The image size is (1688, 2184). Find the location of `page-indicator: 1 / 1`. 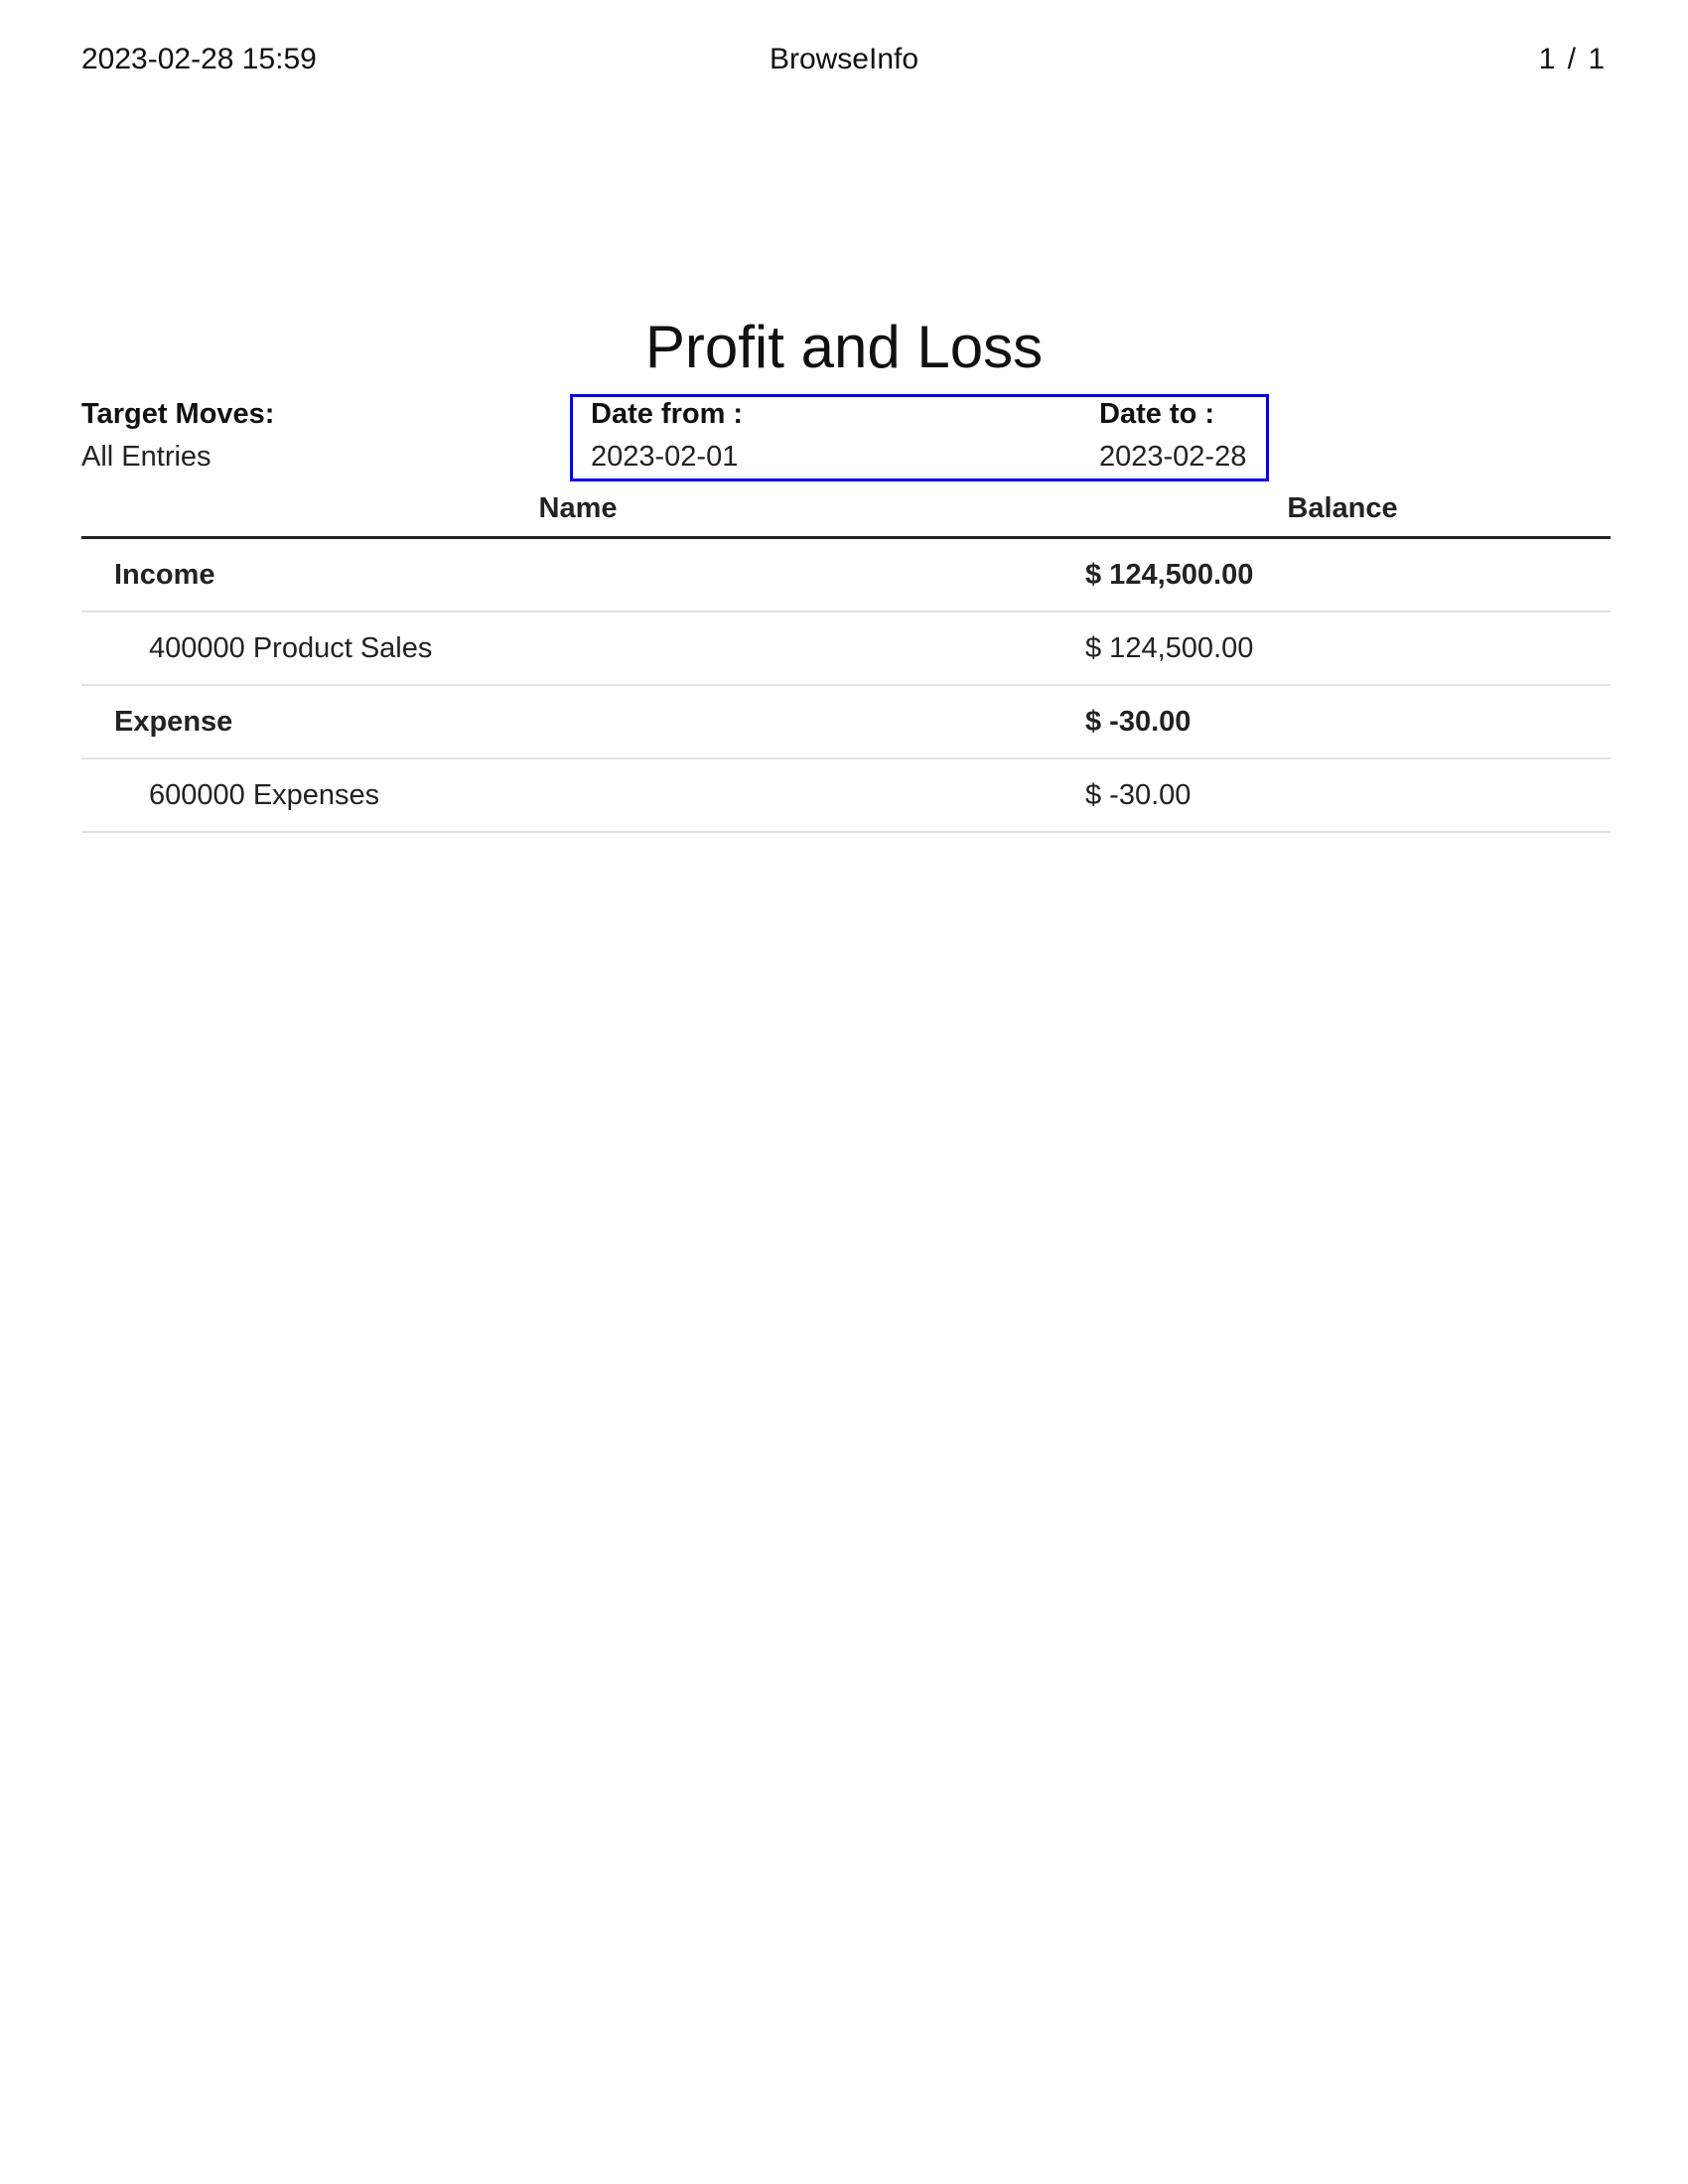

page-indicator: 1 / 1 is located at coordinates (1572, 59).